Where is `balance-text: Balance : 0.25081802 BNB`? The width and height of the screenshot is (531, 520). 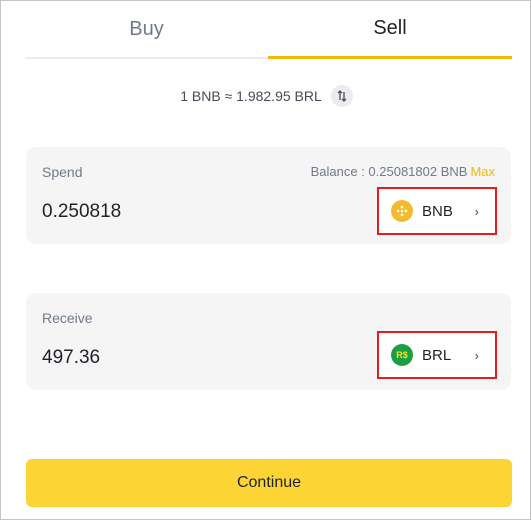 balance-text: Balance : 0.25081802 BNB is located at coordinates (389, 171).